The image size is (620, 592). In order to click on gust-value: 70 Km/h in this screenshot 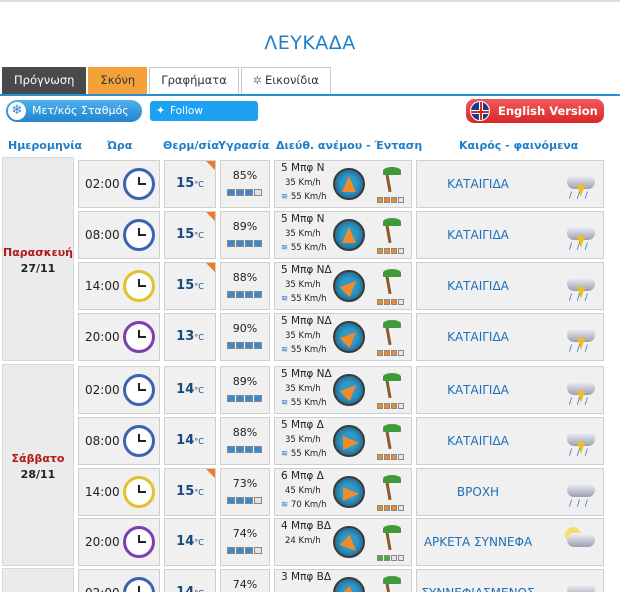, I will do `click(308, 505)`.